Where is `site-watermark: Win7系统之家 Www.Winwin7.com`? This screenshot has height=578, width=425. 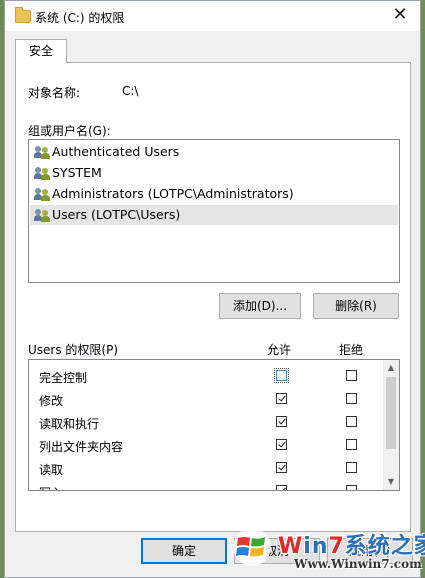
site-watermark: Win7系统之家 Www.Winwin7.com is located at coordinates (325, 552).